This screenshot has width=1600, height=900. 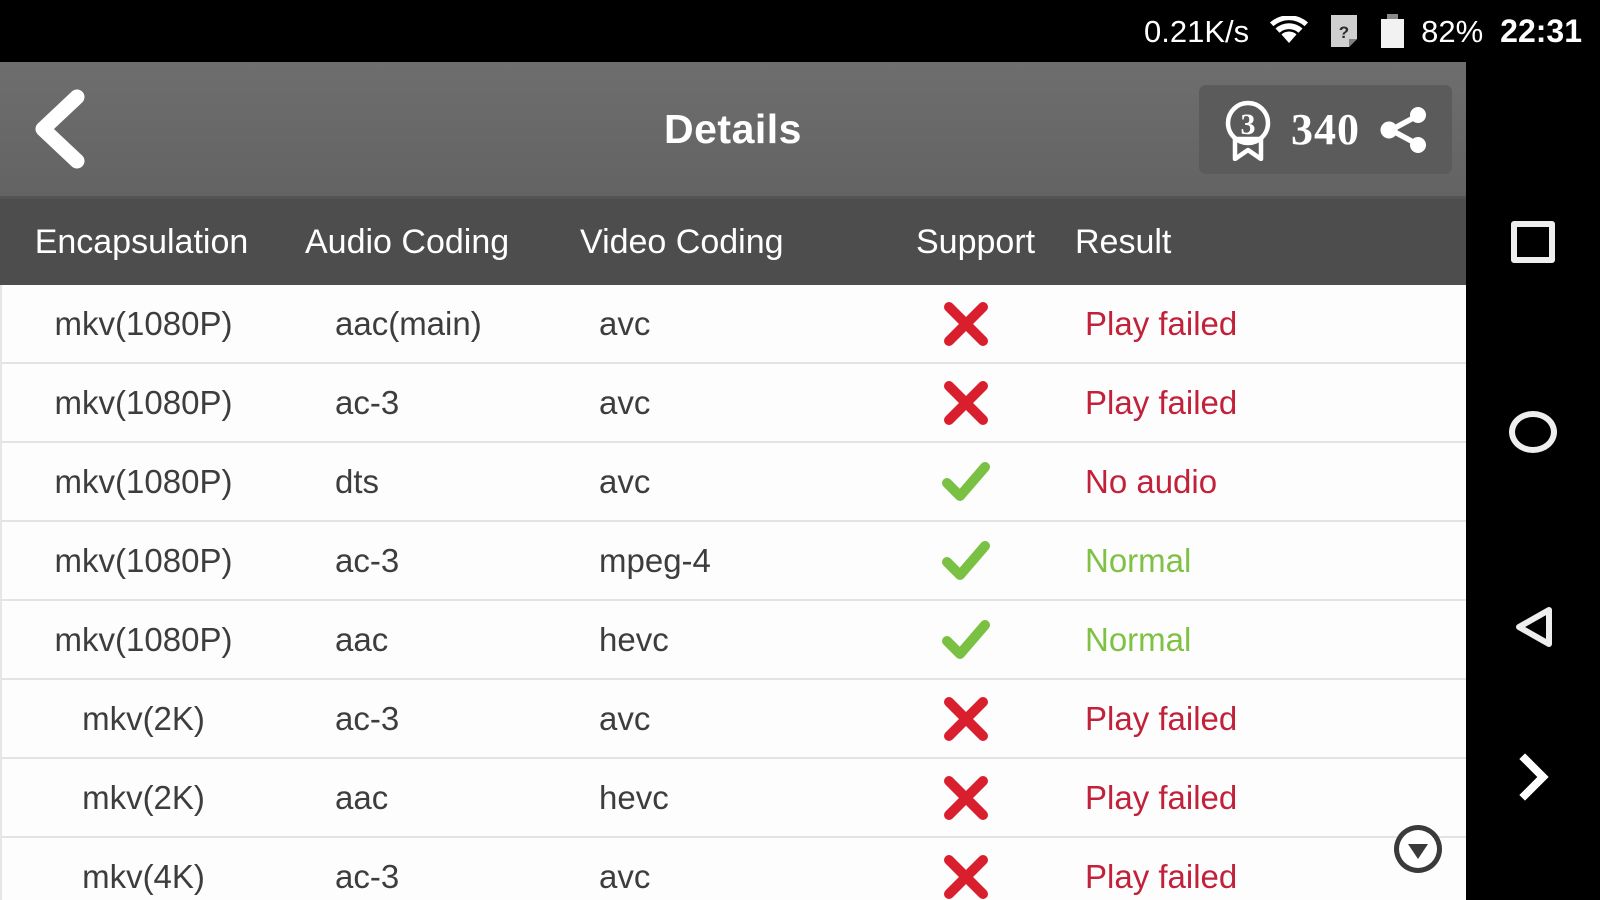 What do you see at coordinates (733, 129) in the screenshot?
I see `title-bar: Details 3 340` at bounding box center [733, 129].